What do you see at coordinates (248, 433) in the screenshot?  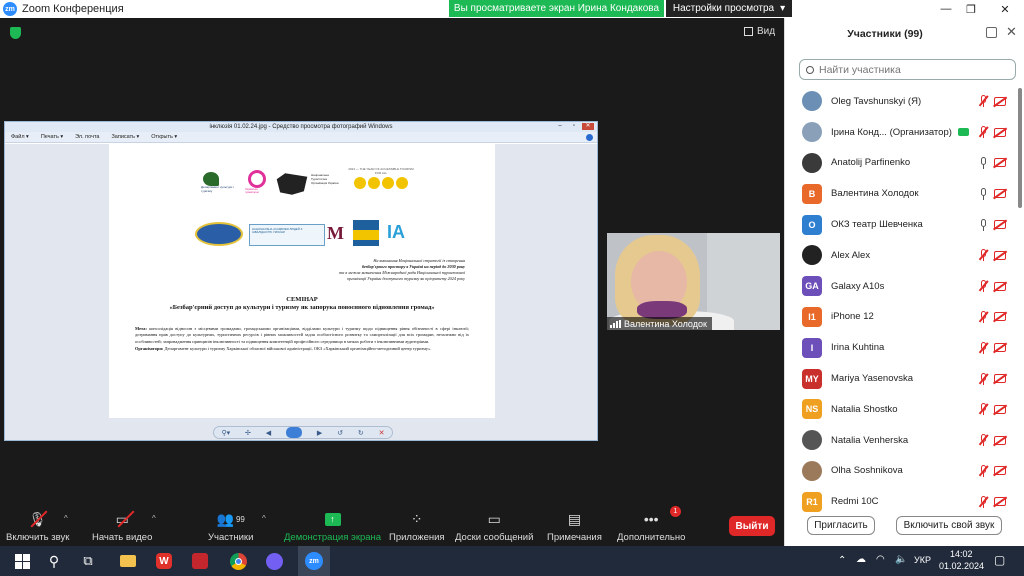 I see `actual-size-icon: ✢` at bounding box center [248, 433].